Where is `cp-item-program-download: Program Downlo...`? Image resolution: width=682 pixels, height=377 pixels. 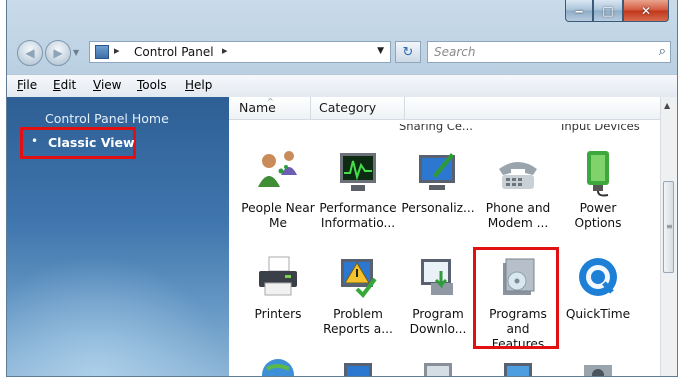
cp-item-program-download: Program Downlo... is located at coordinates (438, 295).